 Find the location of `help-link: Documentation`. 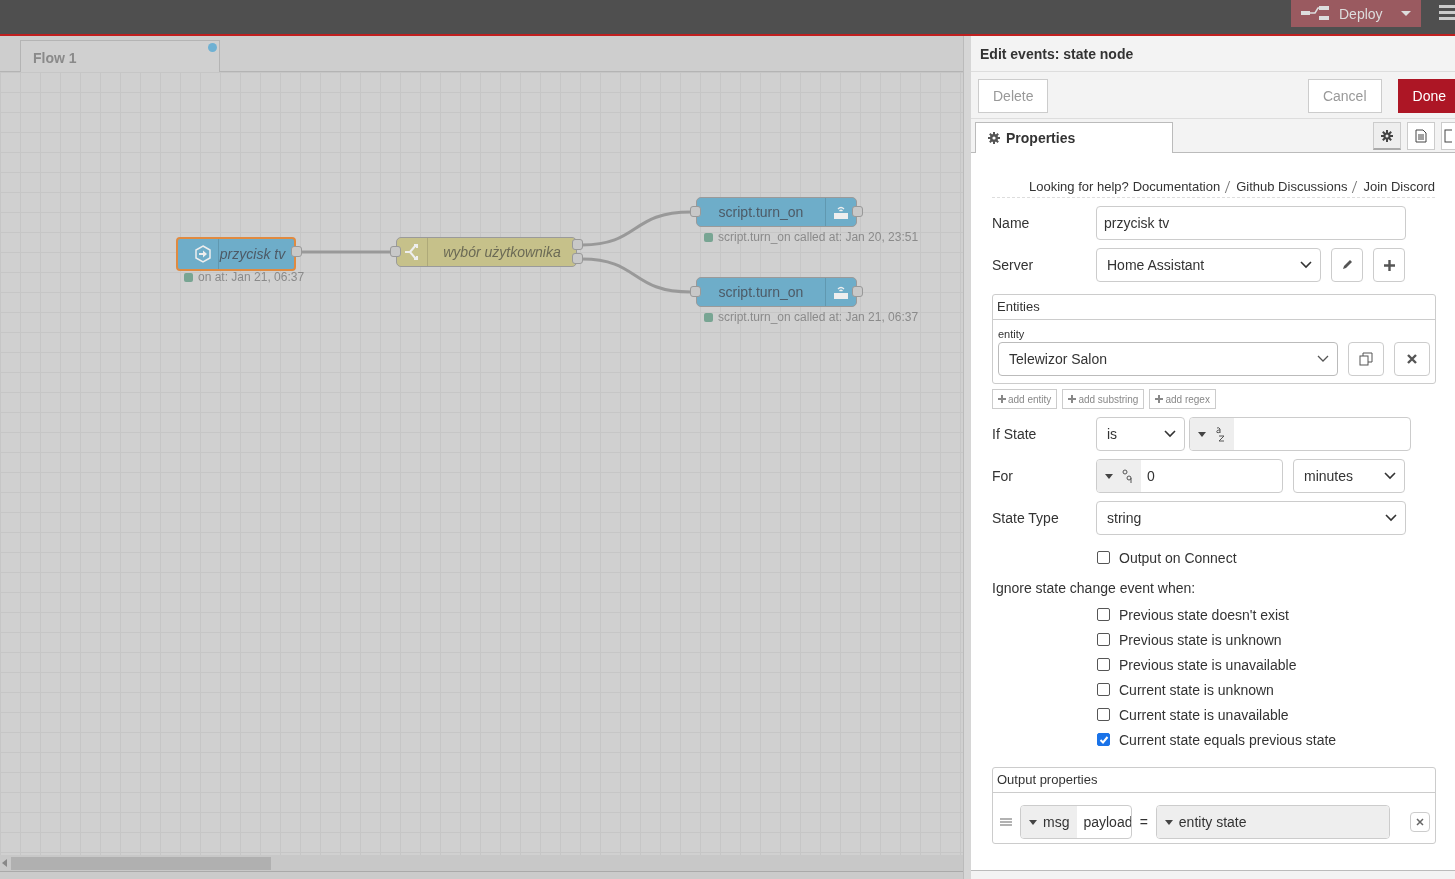

help-link: Documentation is located at coordinates (1176, 186).